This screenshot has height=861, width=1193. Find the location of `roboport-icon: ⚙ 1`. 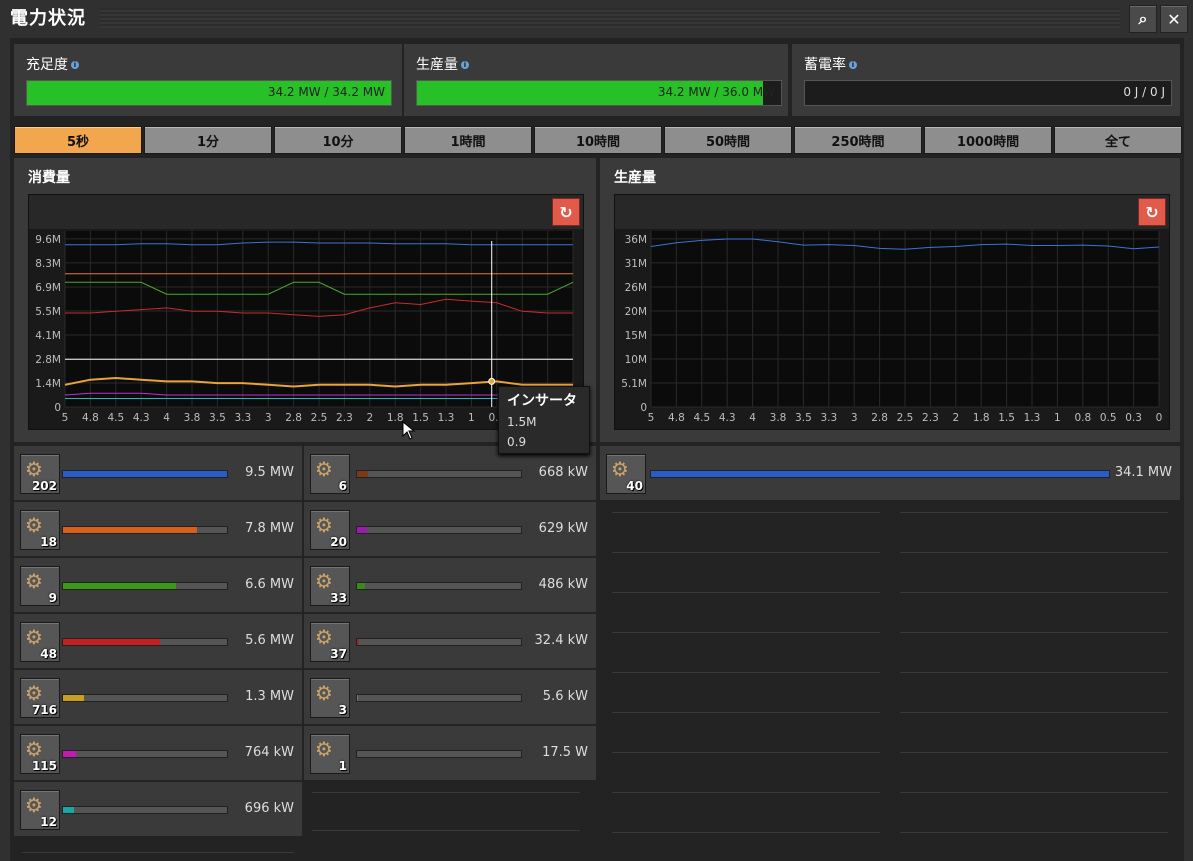

roboport-icon: ⚙ 1 is located at coordinates (330, 754).